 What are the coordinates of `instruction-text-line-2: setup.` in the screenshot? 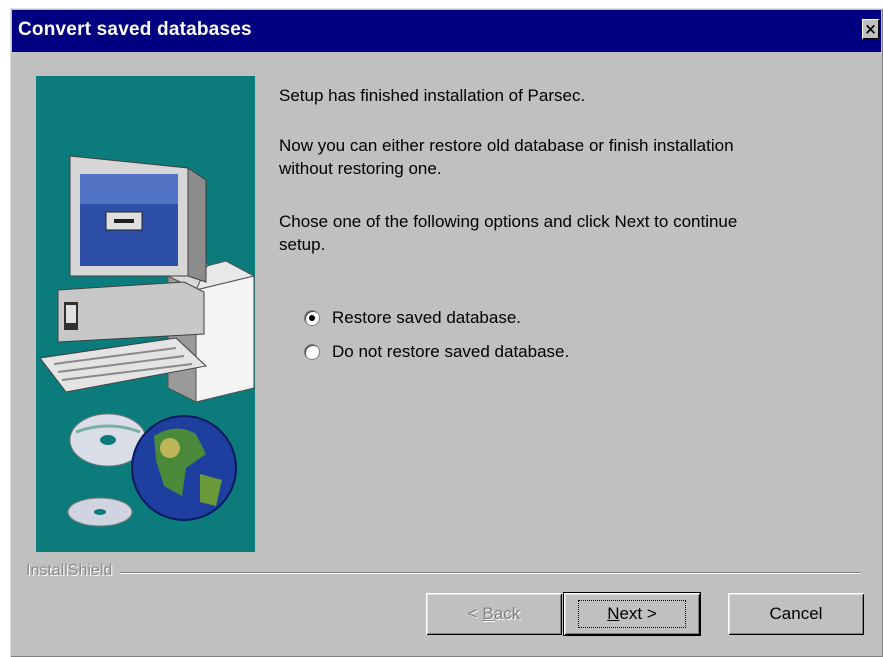 It's located at (302, 244).